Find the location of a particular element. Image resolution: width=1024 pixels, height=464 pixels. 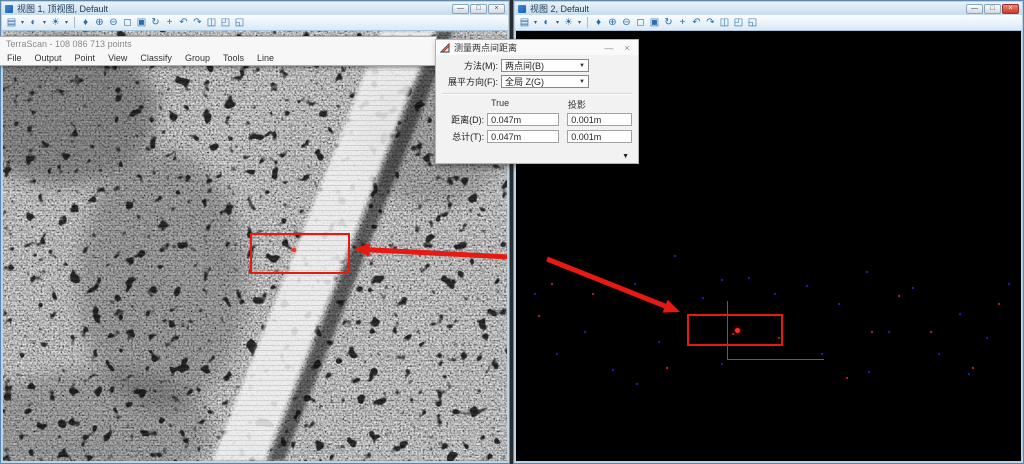

flatten-direction-select: 全局 Z(G) ▼ is located at coordinates (545, 81).